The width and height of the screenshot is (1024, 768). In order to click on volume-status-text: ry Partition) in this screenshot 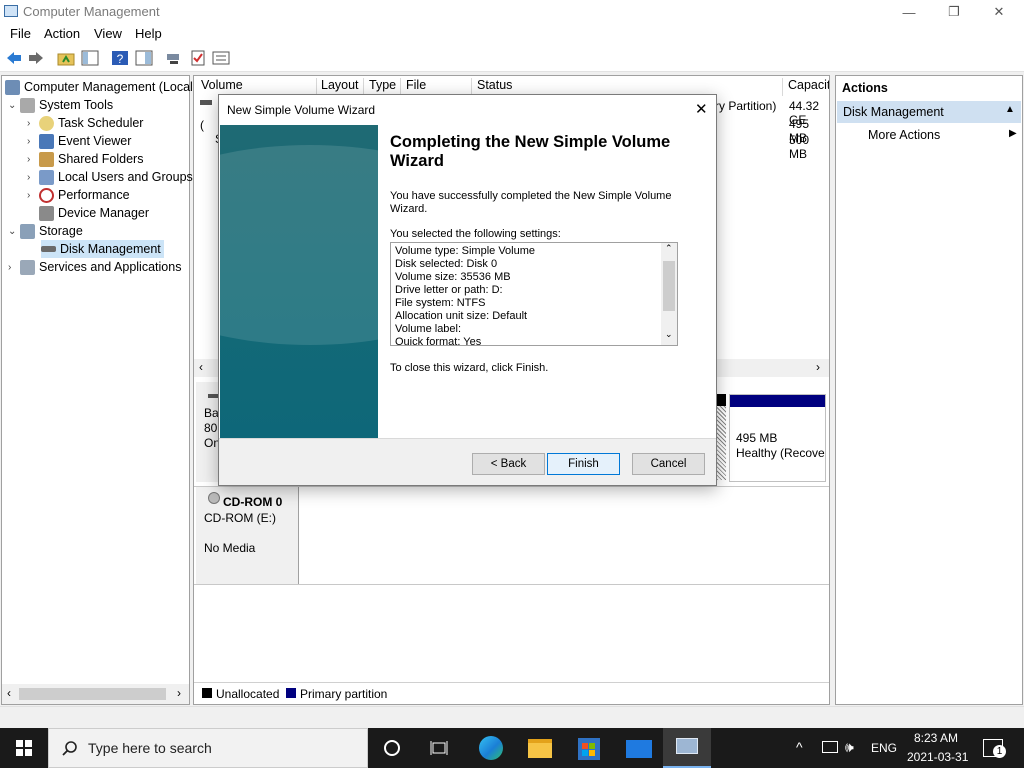, I will do `click(746, 106)`.